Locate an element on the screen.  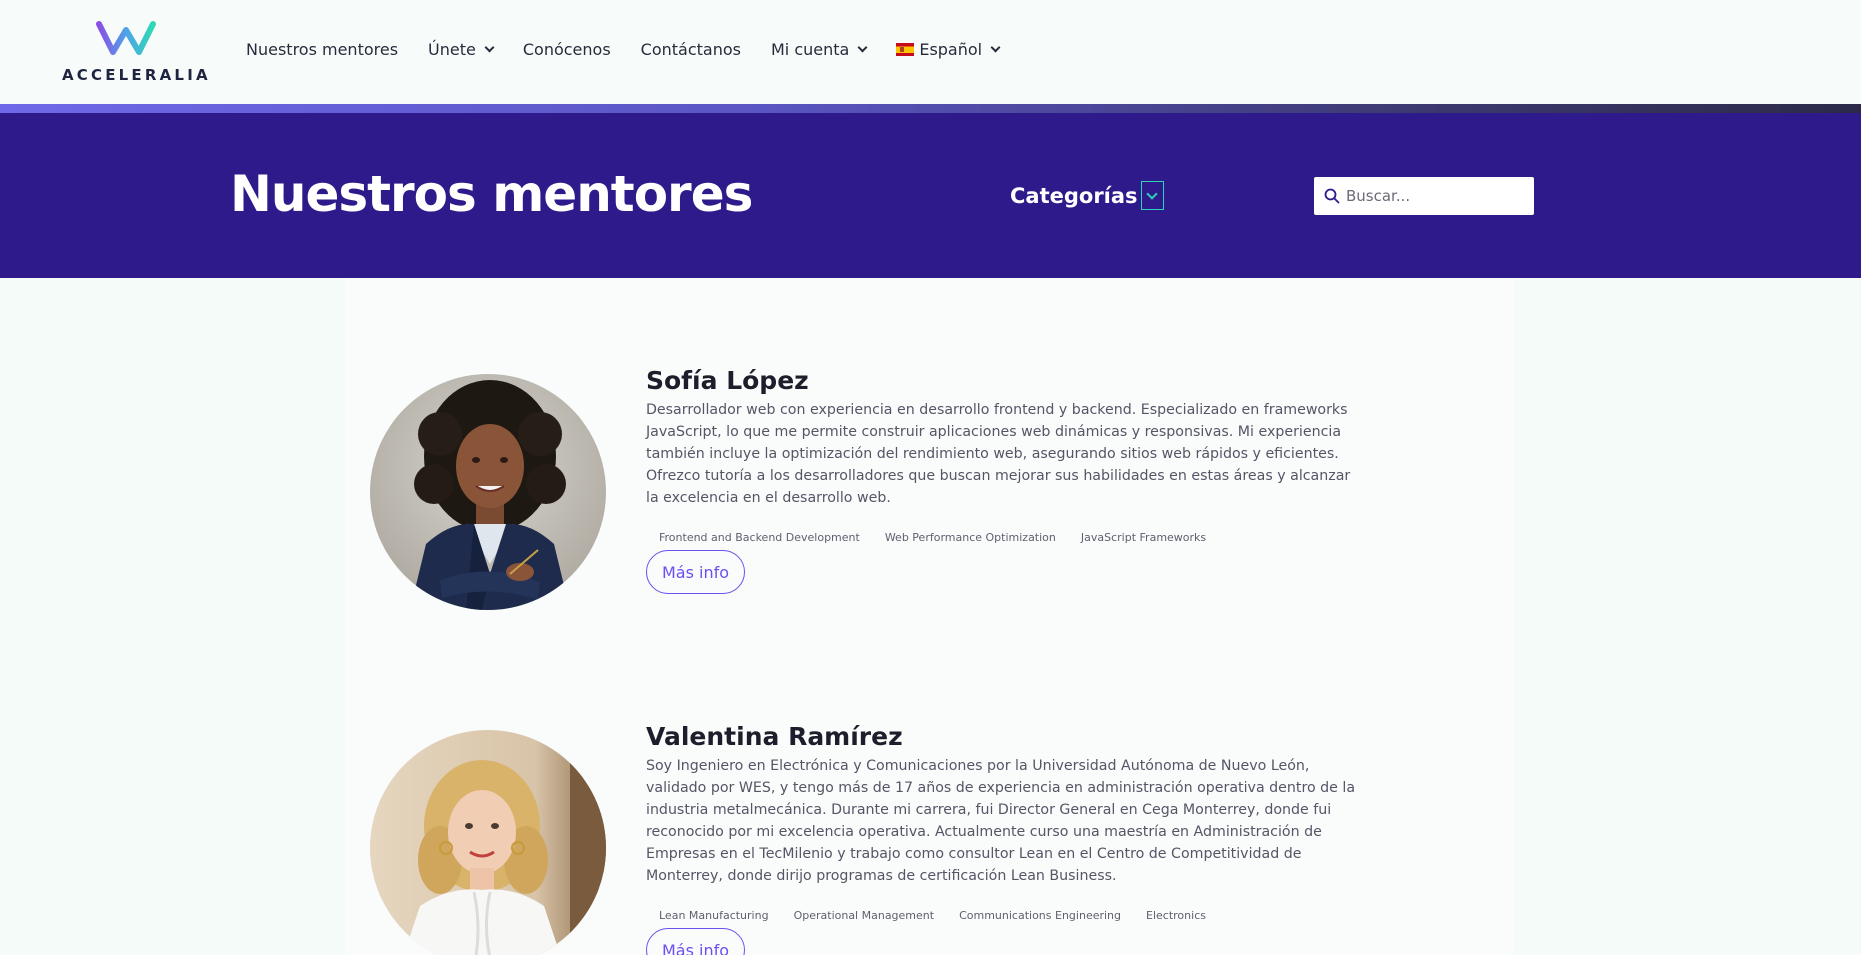
nav-item-label: Mi cuenta is located at coordinates (810, 49).